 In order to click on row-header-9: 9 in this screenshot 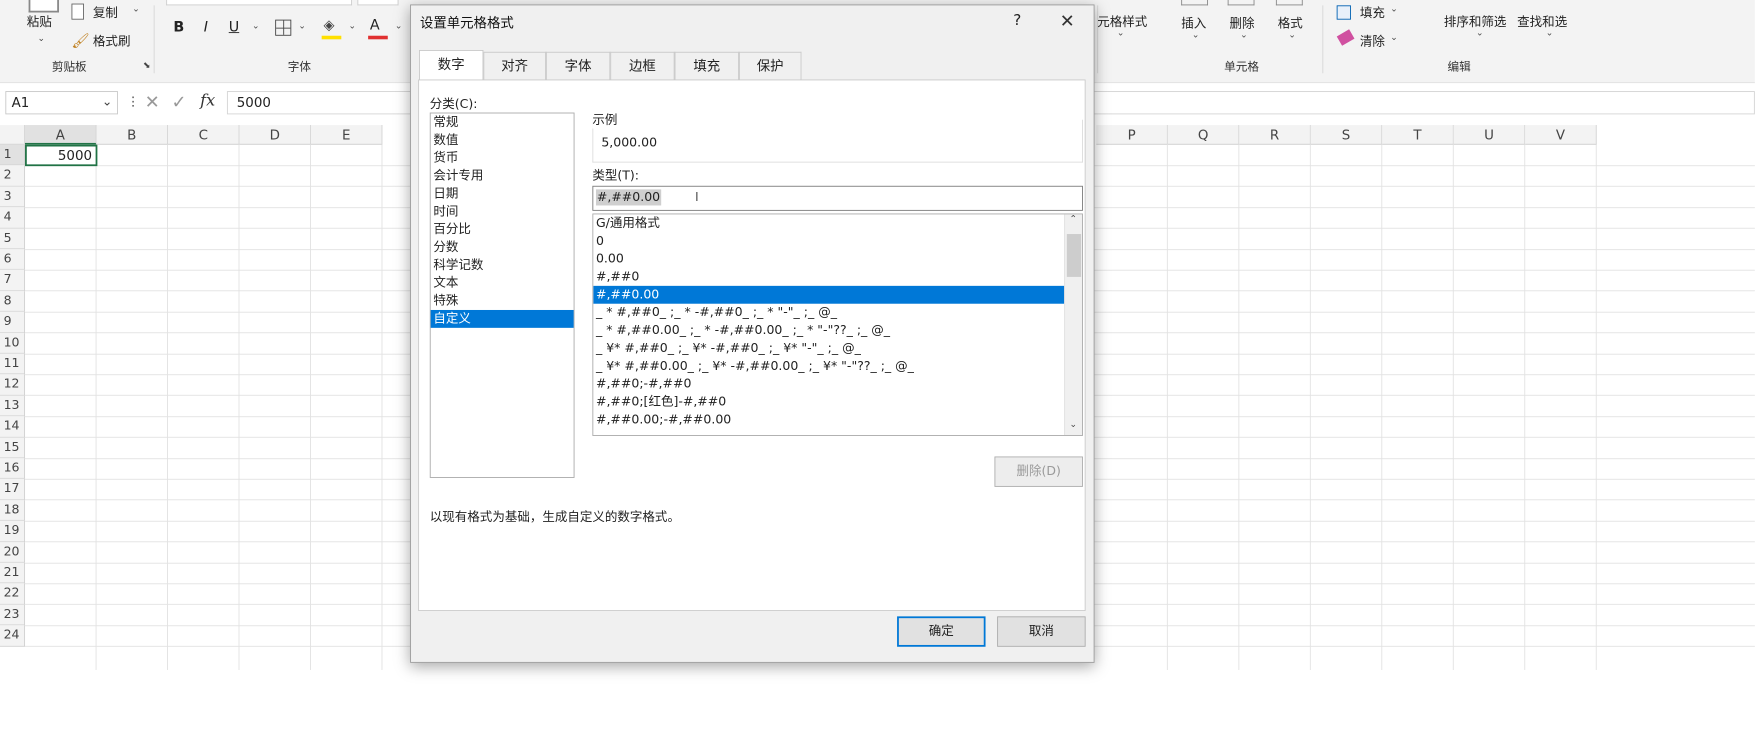, I will do `click(13, 322)`.